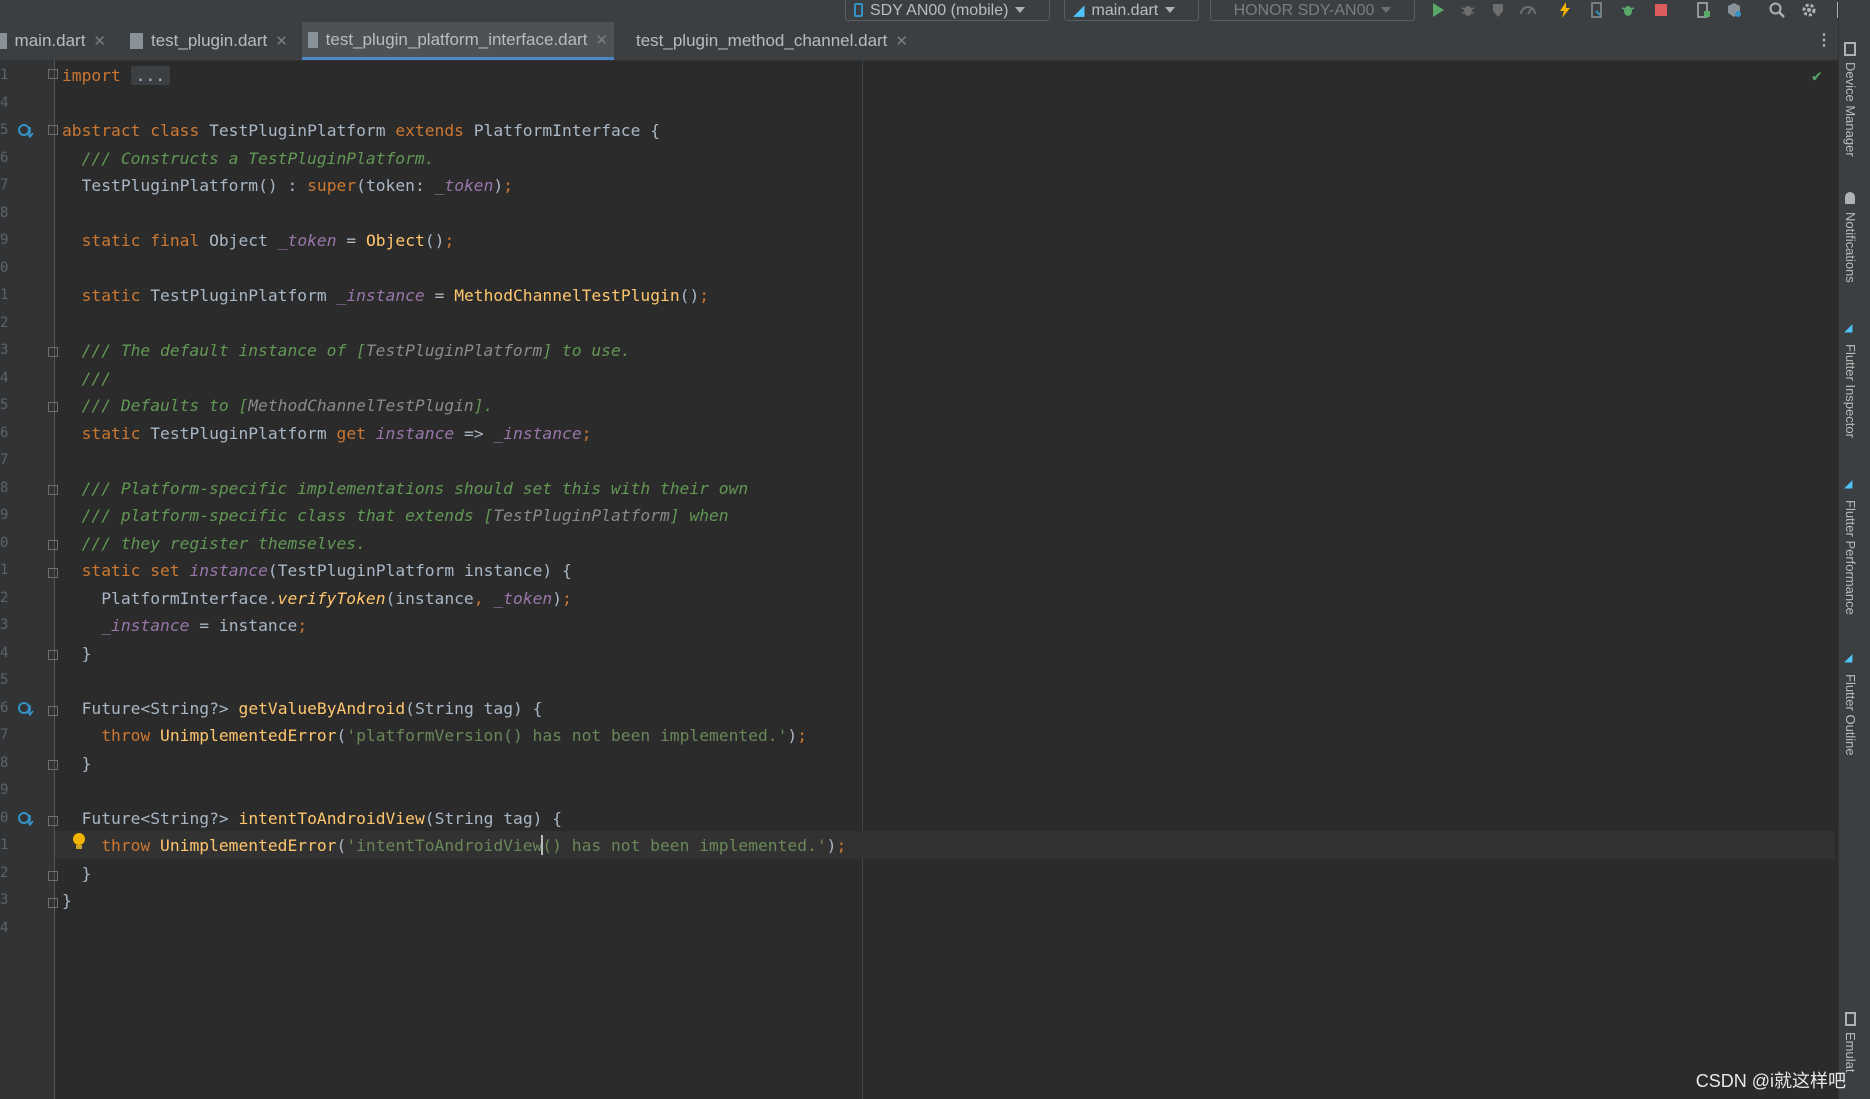 Image resolution: width=1870 pixels, height=1099 pixels. What do you see at coordinates (1850, 109) in the screenshot?
I see `device-manager-panel-button: Device Manager` at bounding box center [1850, 109].